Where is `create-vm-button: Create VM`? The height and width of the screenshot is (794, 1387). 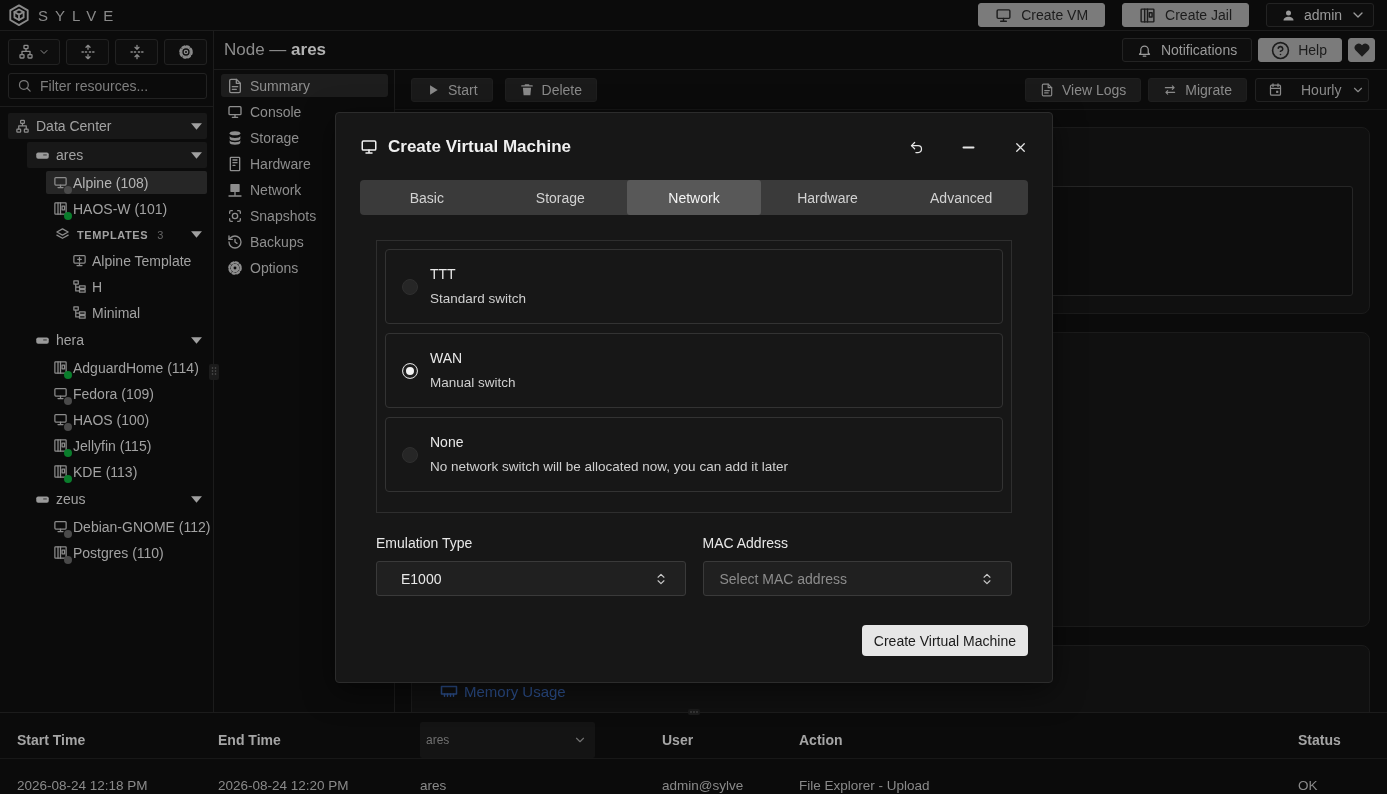
create-vm-button: Create VM is located at coordinates (1042, 15).